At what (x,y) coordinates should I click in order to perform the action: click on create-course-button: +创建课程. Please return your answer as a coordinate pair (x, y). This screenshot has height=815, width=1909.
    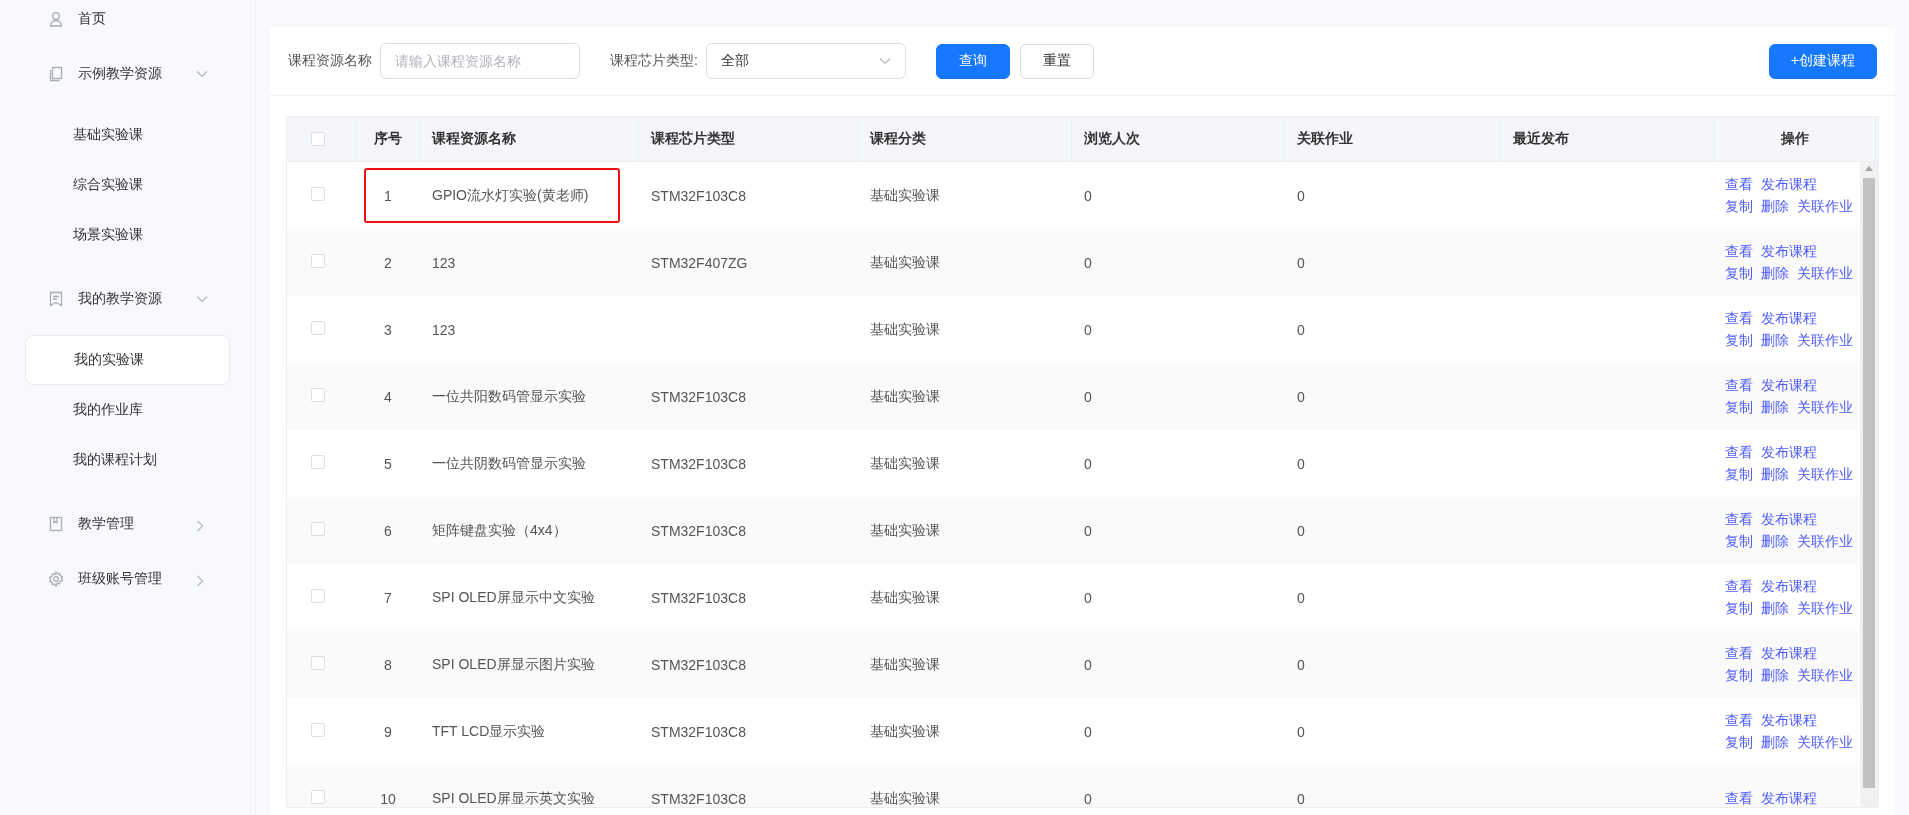
    Looking at the image, I should click on (1822, 61).